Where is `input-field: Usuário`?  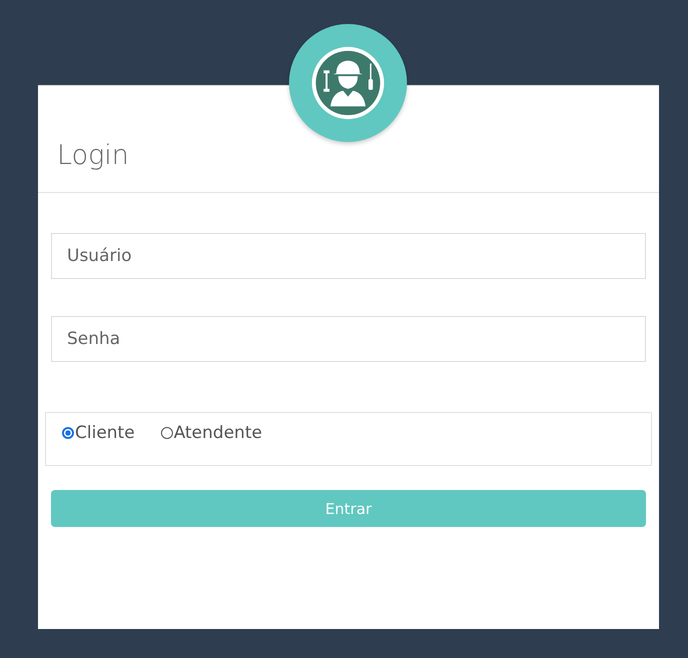
input-field: Usuário is located at coordinates (348, 256).